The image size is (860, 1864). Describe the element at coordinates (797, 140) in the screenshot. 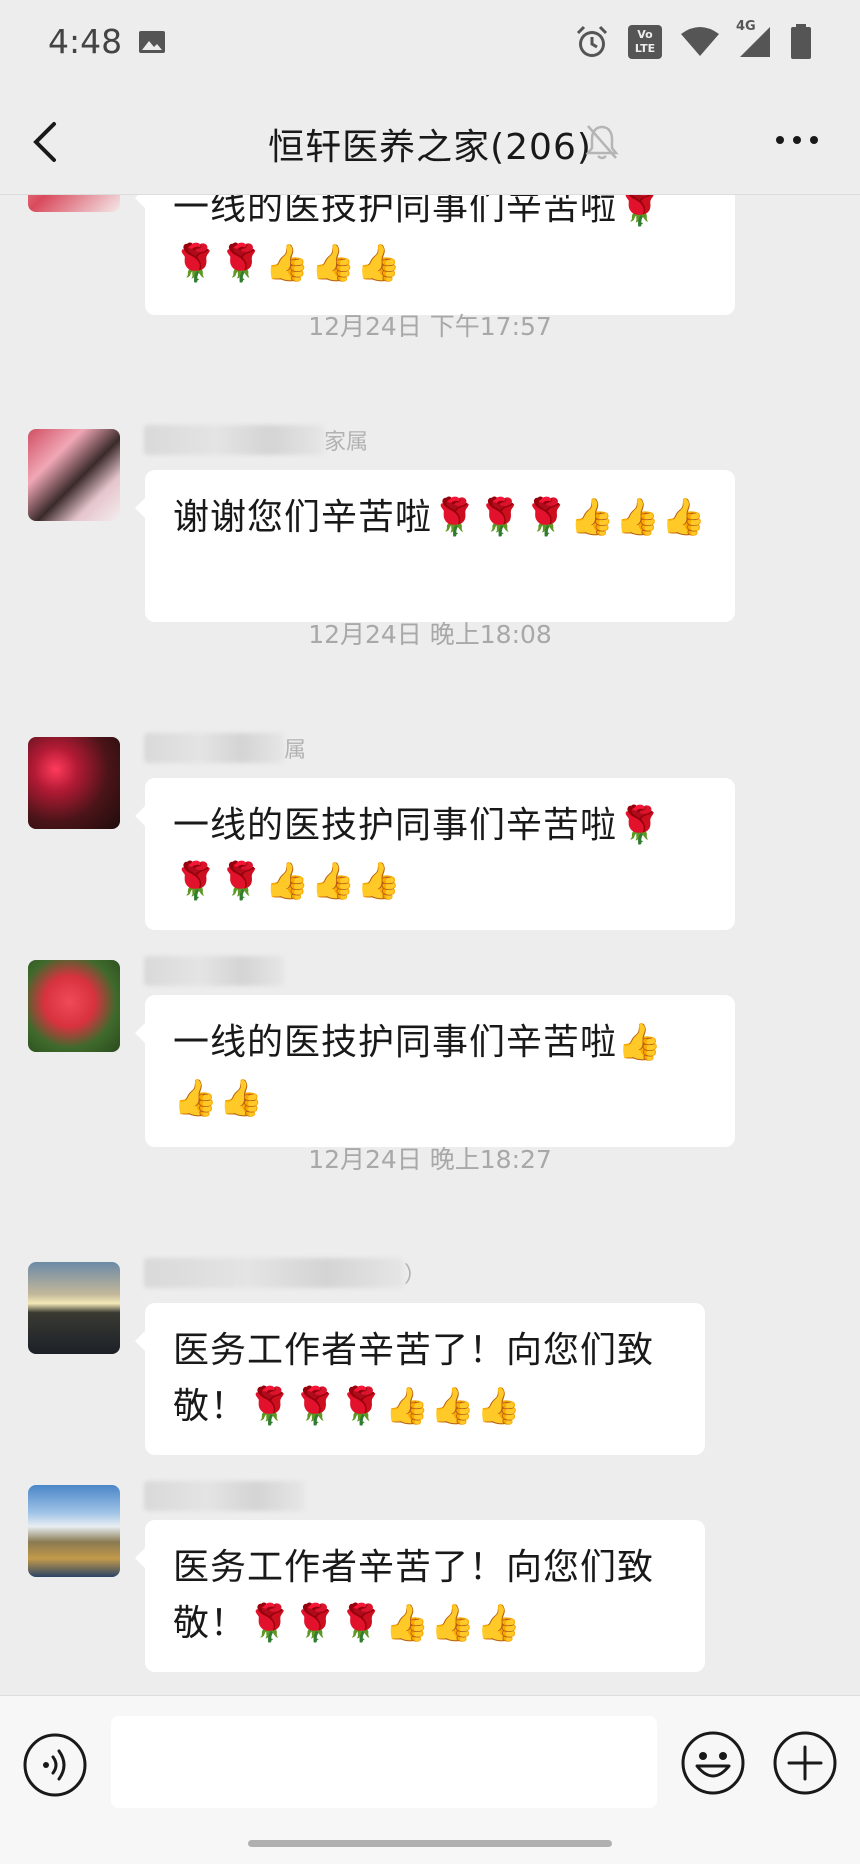

I see `more-icon` at that location.